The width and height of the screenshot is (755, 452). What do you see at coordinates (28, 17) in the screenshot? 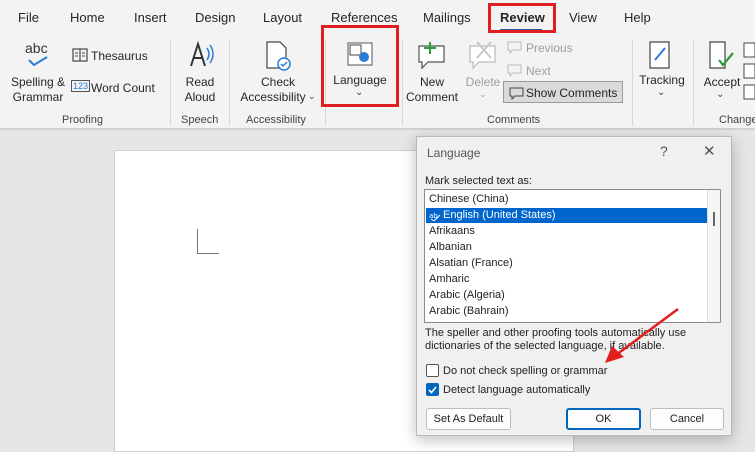
I see `tab-file: File` at bounding box center [28, 17].